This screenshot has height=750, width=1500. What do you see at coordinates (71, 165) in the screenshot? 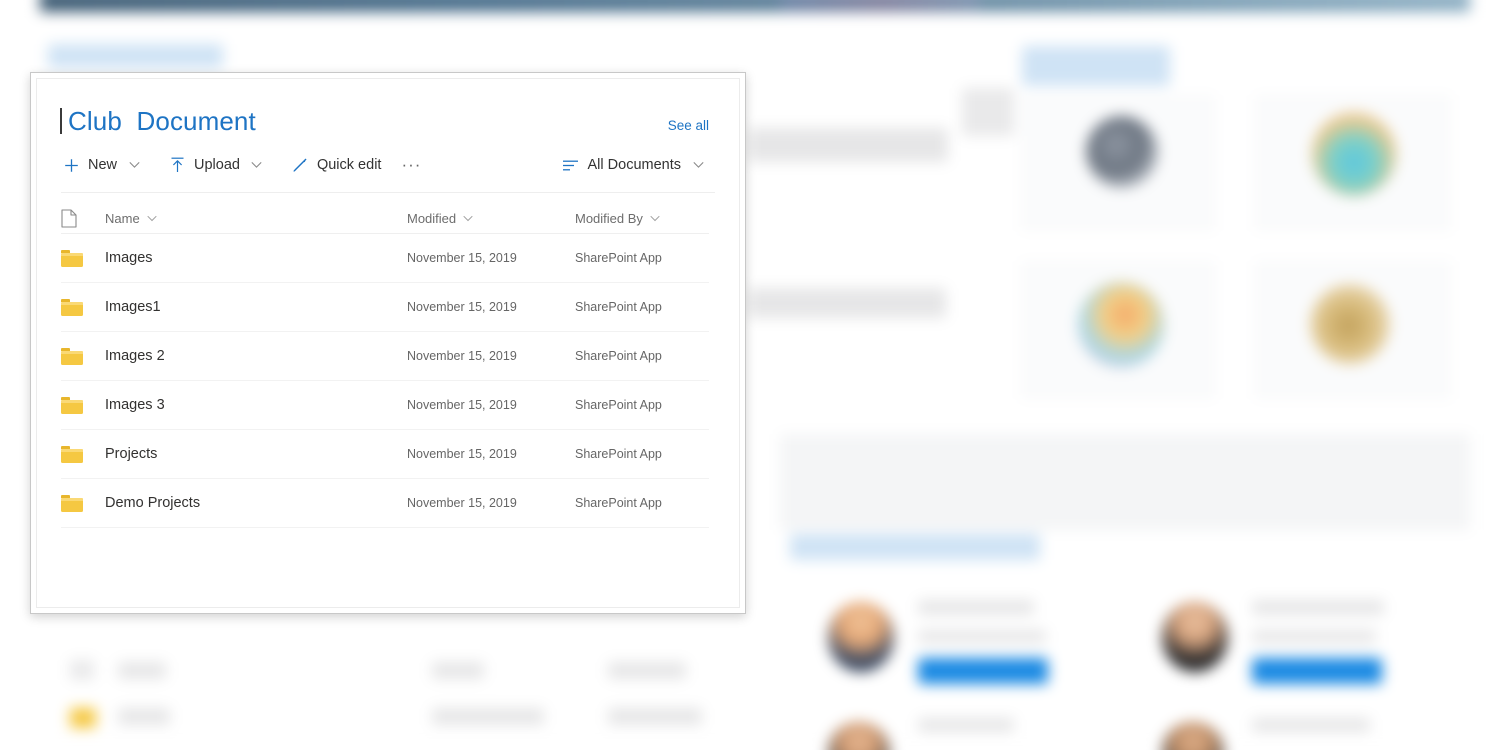
I see `plus-icon` at bounding box center [71, 165].